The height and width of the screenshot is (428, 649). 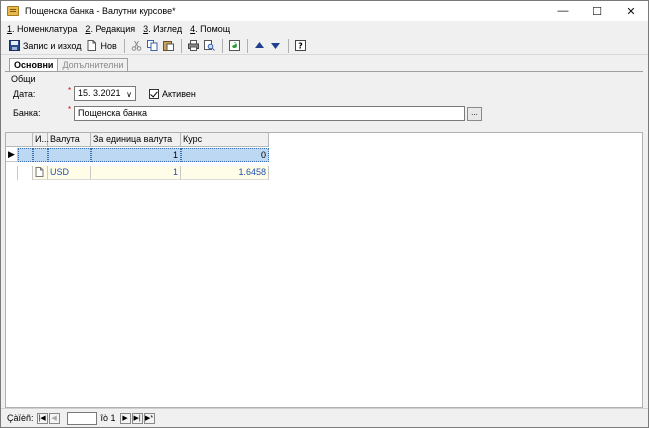 What do you see at coordinates (179, 94) in the screenshot?
I see `active-label: Активен` at bounding box center [179, 94].